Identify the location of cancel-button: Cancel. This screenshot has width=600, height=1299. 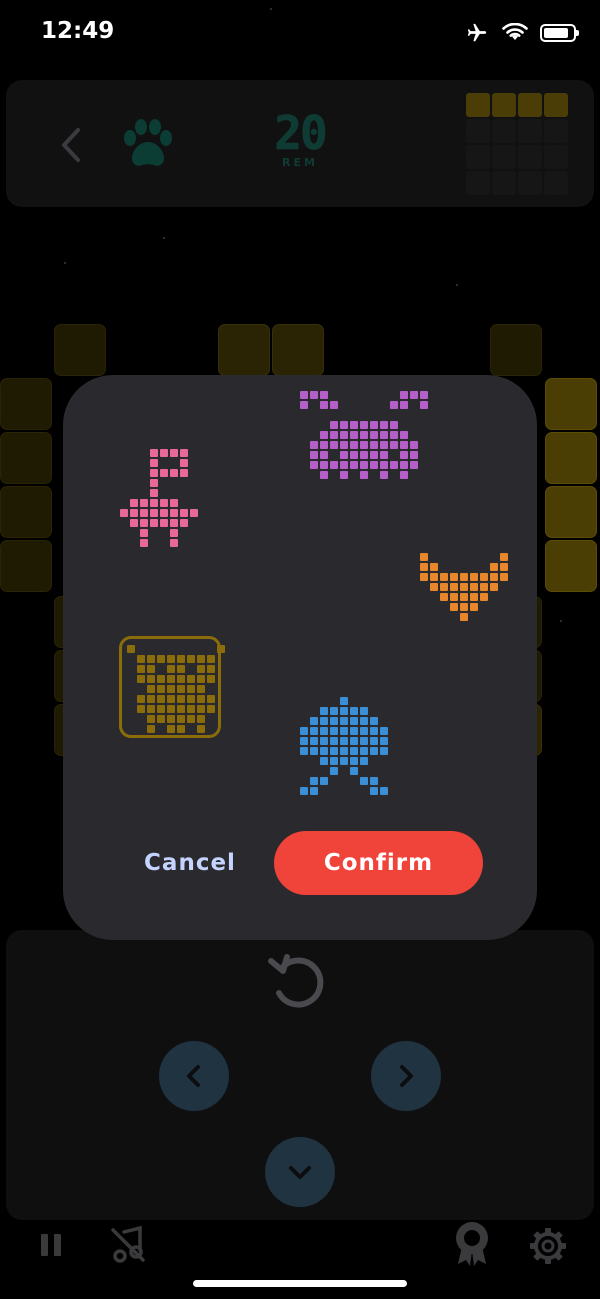
(190, 863).